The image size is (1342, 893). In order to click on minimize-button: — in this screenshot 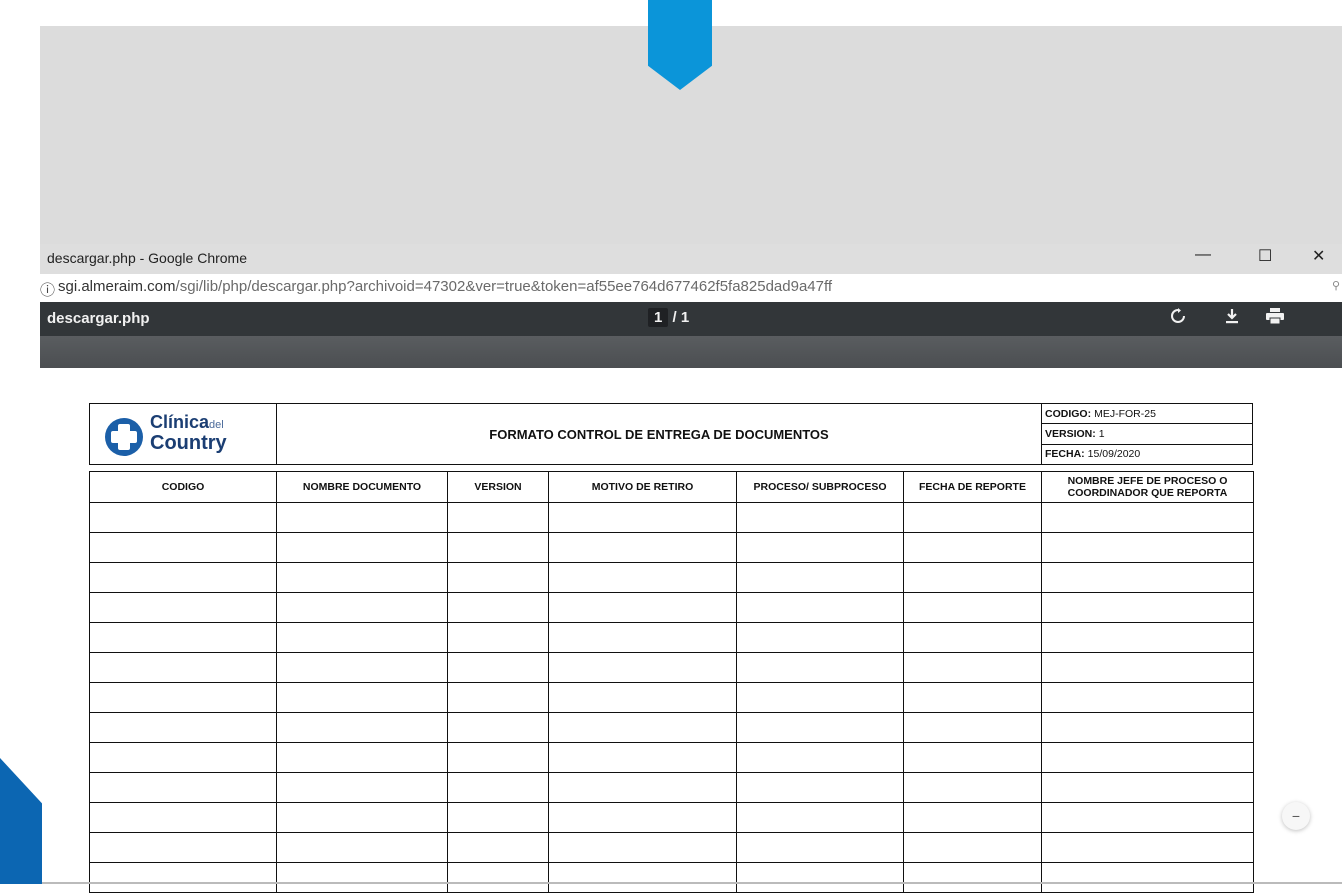, I will do `click(1203, 255)`.